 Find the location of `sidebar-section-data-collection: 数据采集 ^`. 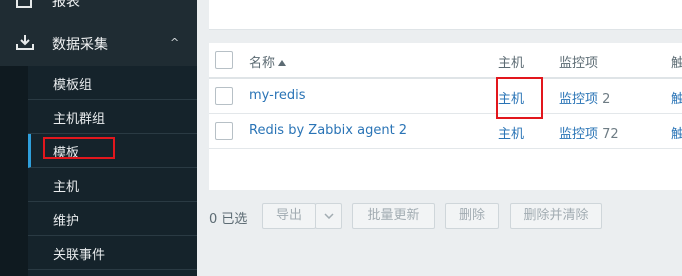

sidebar-section-data-collection: 数据采集 ^ is located at coordinates (98, 43).